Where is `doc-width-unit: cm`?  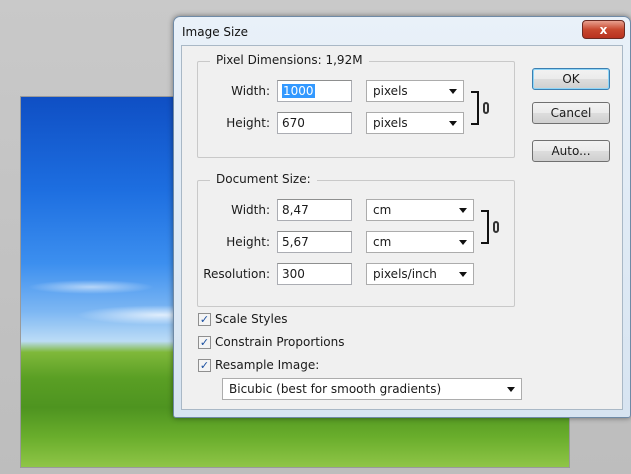 doc-width-unit: cm is located at coordinates (382, 210).